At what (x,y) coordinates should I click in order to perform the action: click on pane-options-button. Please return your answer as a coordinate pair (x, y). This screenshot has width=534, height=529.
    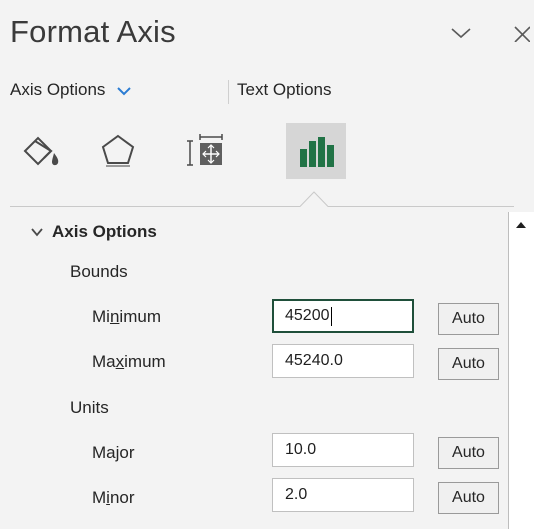
    Looking at the image, I should click on (461, 33).